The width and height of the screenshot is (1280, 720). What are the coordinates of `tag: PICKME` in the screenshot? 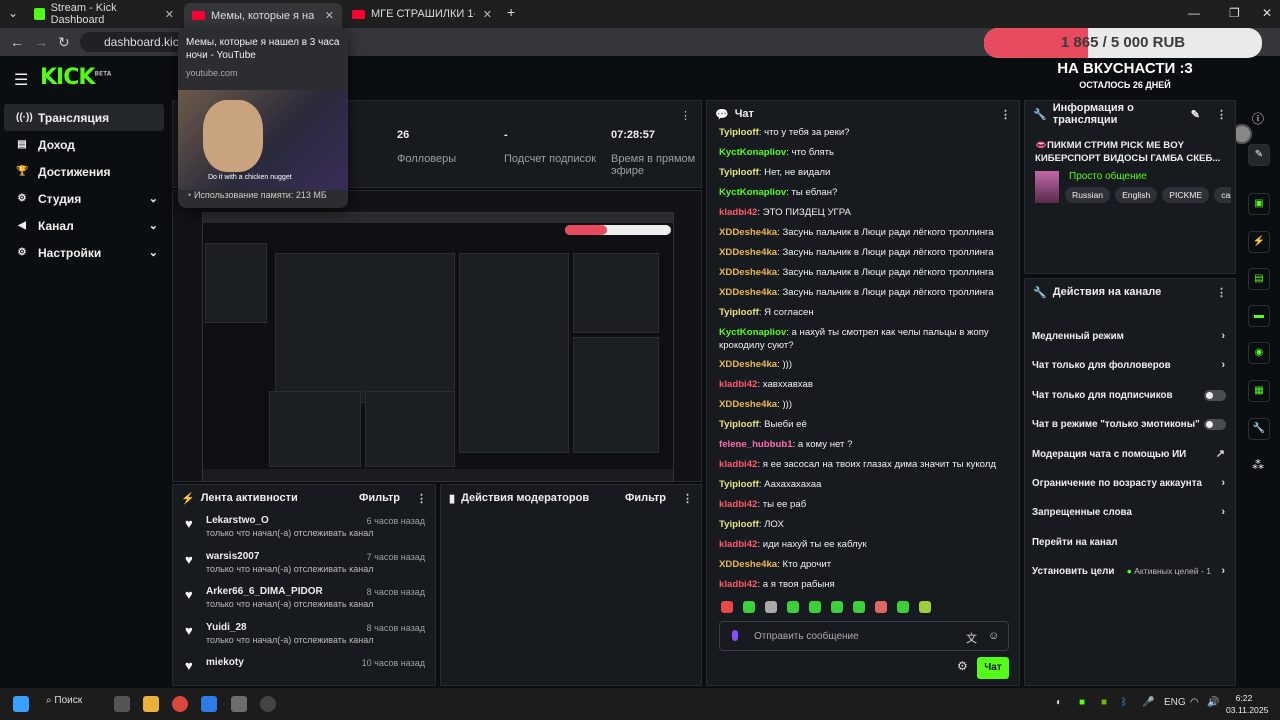 It's located at (1186, 195).